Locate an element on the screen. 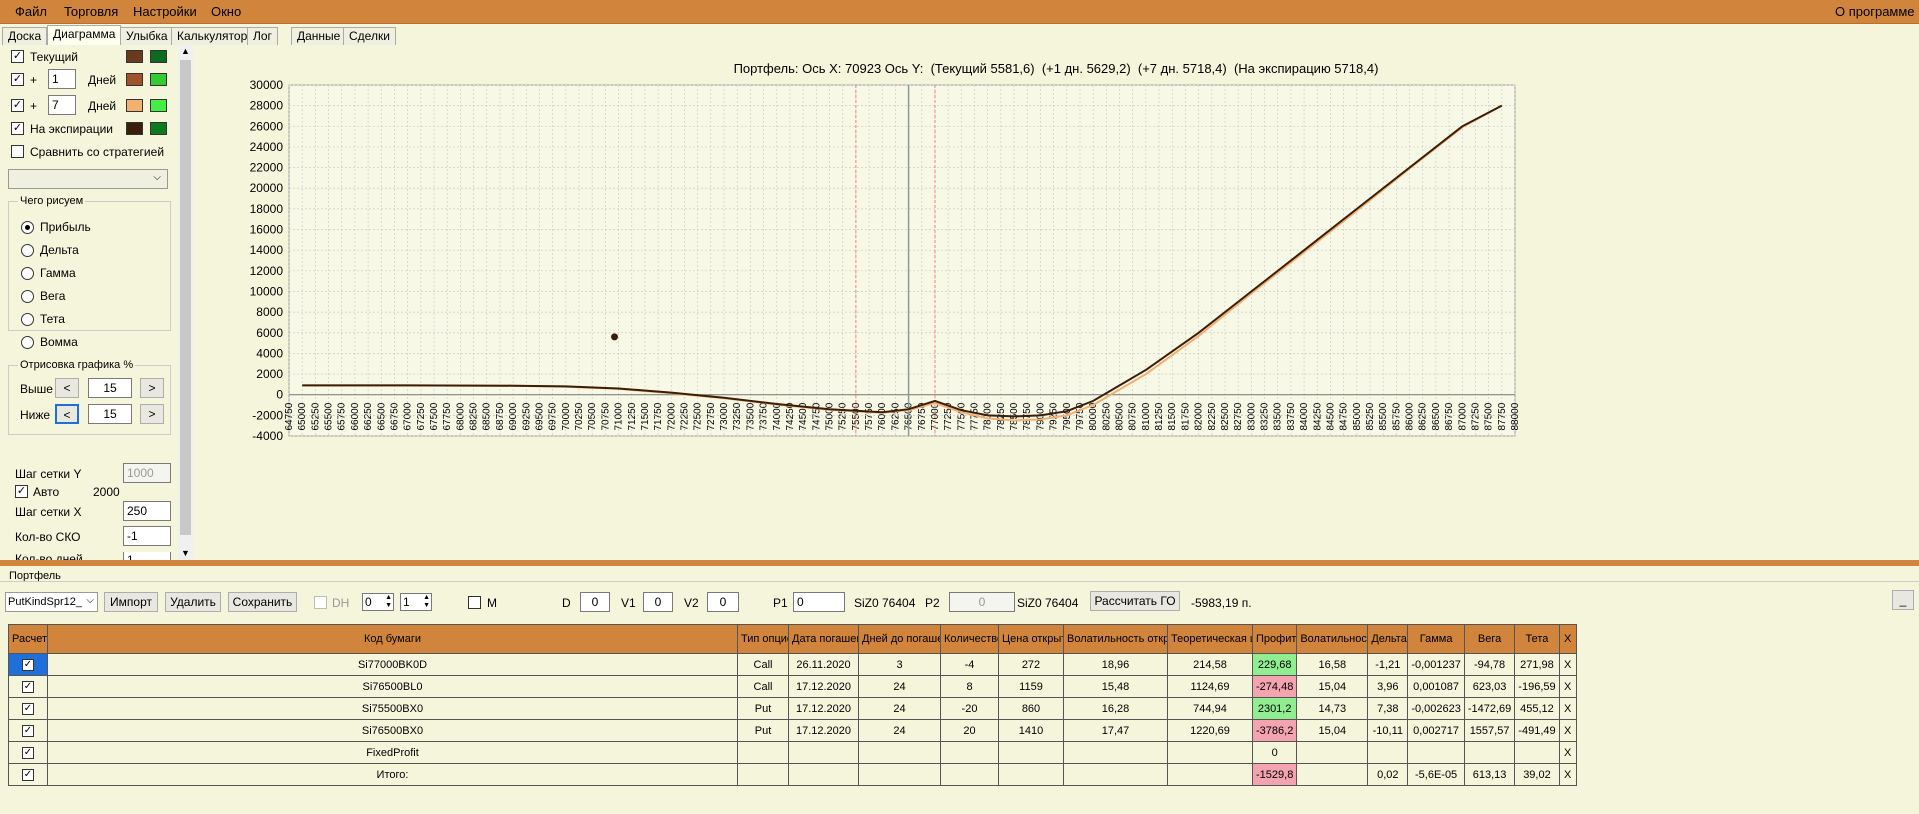 The width and height of the screenshot is (1919, 814). tab-log: Лог is located at coordinates (262, 36).